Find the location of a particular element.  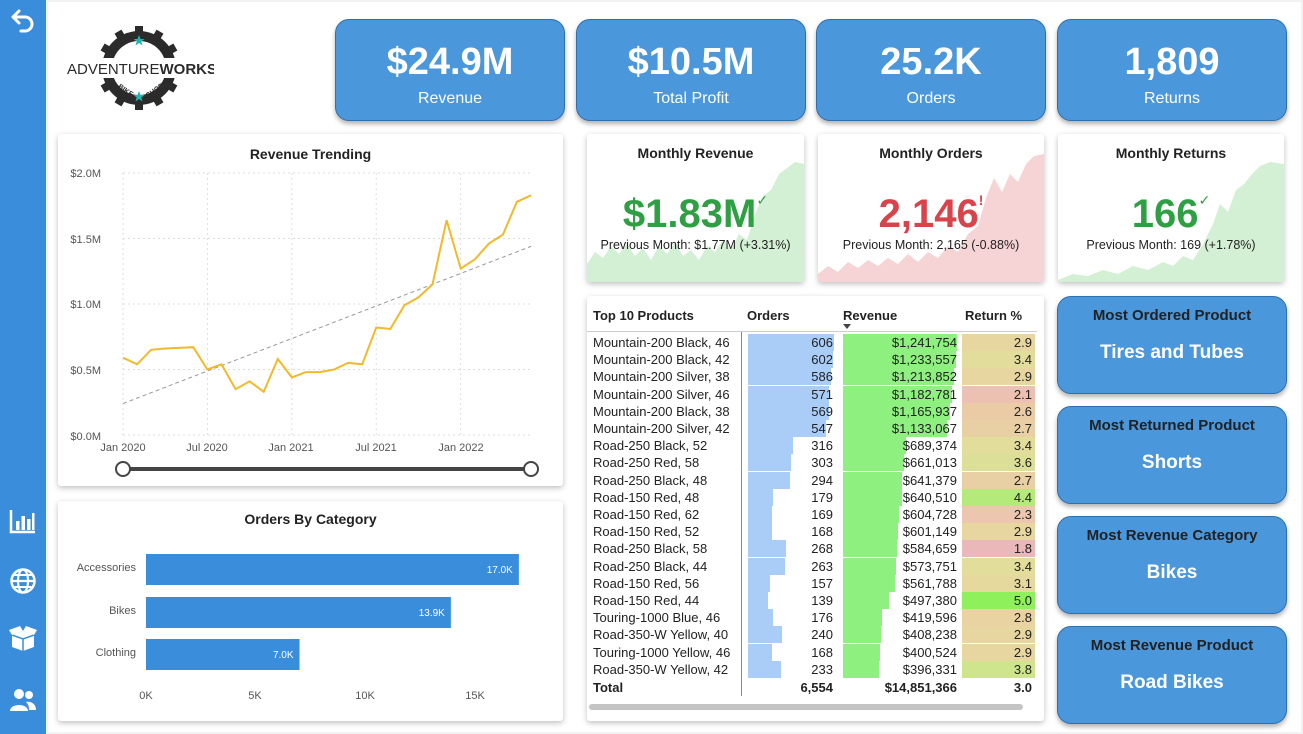

header-return-percent: Return % is located at coordinates (993, 315).